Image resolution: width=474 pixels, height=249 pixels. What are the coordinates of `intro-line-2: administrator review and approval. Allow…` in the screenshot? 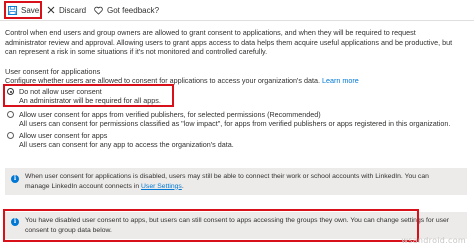 It's located at (229, 42).